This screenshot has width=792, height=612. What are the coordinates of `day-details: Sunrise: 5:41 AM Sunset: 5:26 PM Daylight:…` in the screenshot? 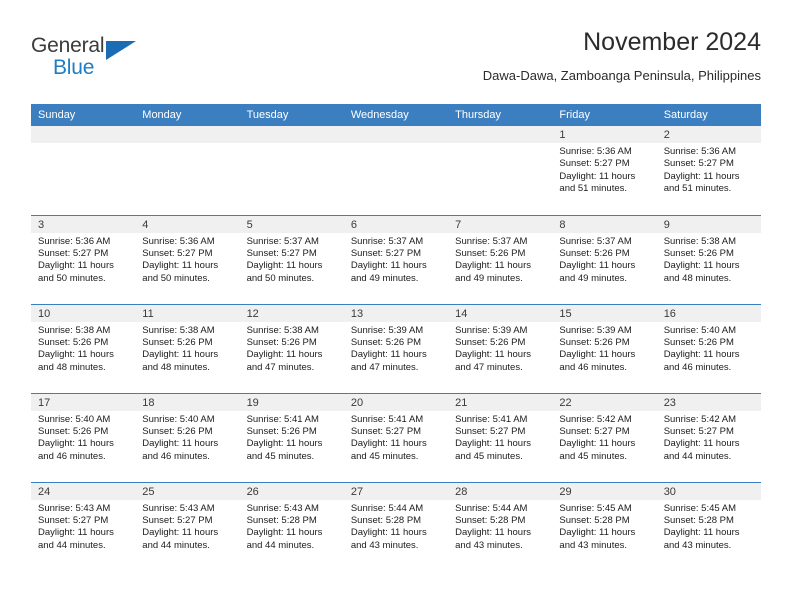 It's located at (292, 437).